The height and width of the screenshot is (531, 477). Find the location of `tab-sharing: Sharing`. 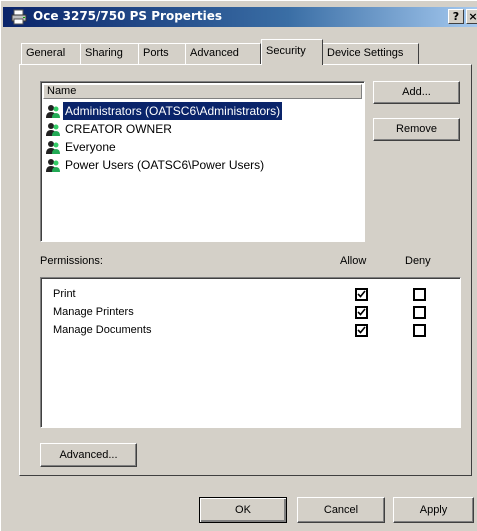

tab-sharing: Sharing is located at coordinates (109, 53).